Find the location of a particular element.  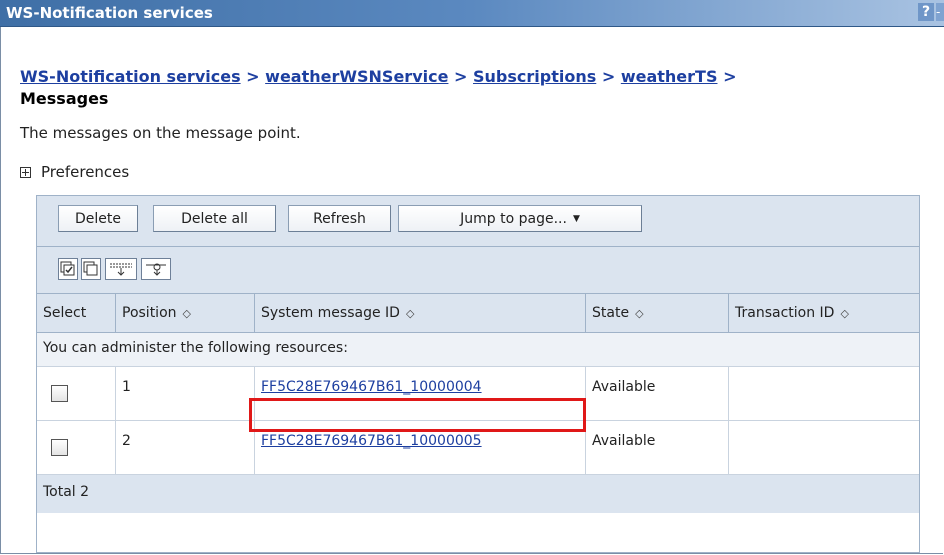

total-row: Total 2 is located at coordinates (478, 493).